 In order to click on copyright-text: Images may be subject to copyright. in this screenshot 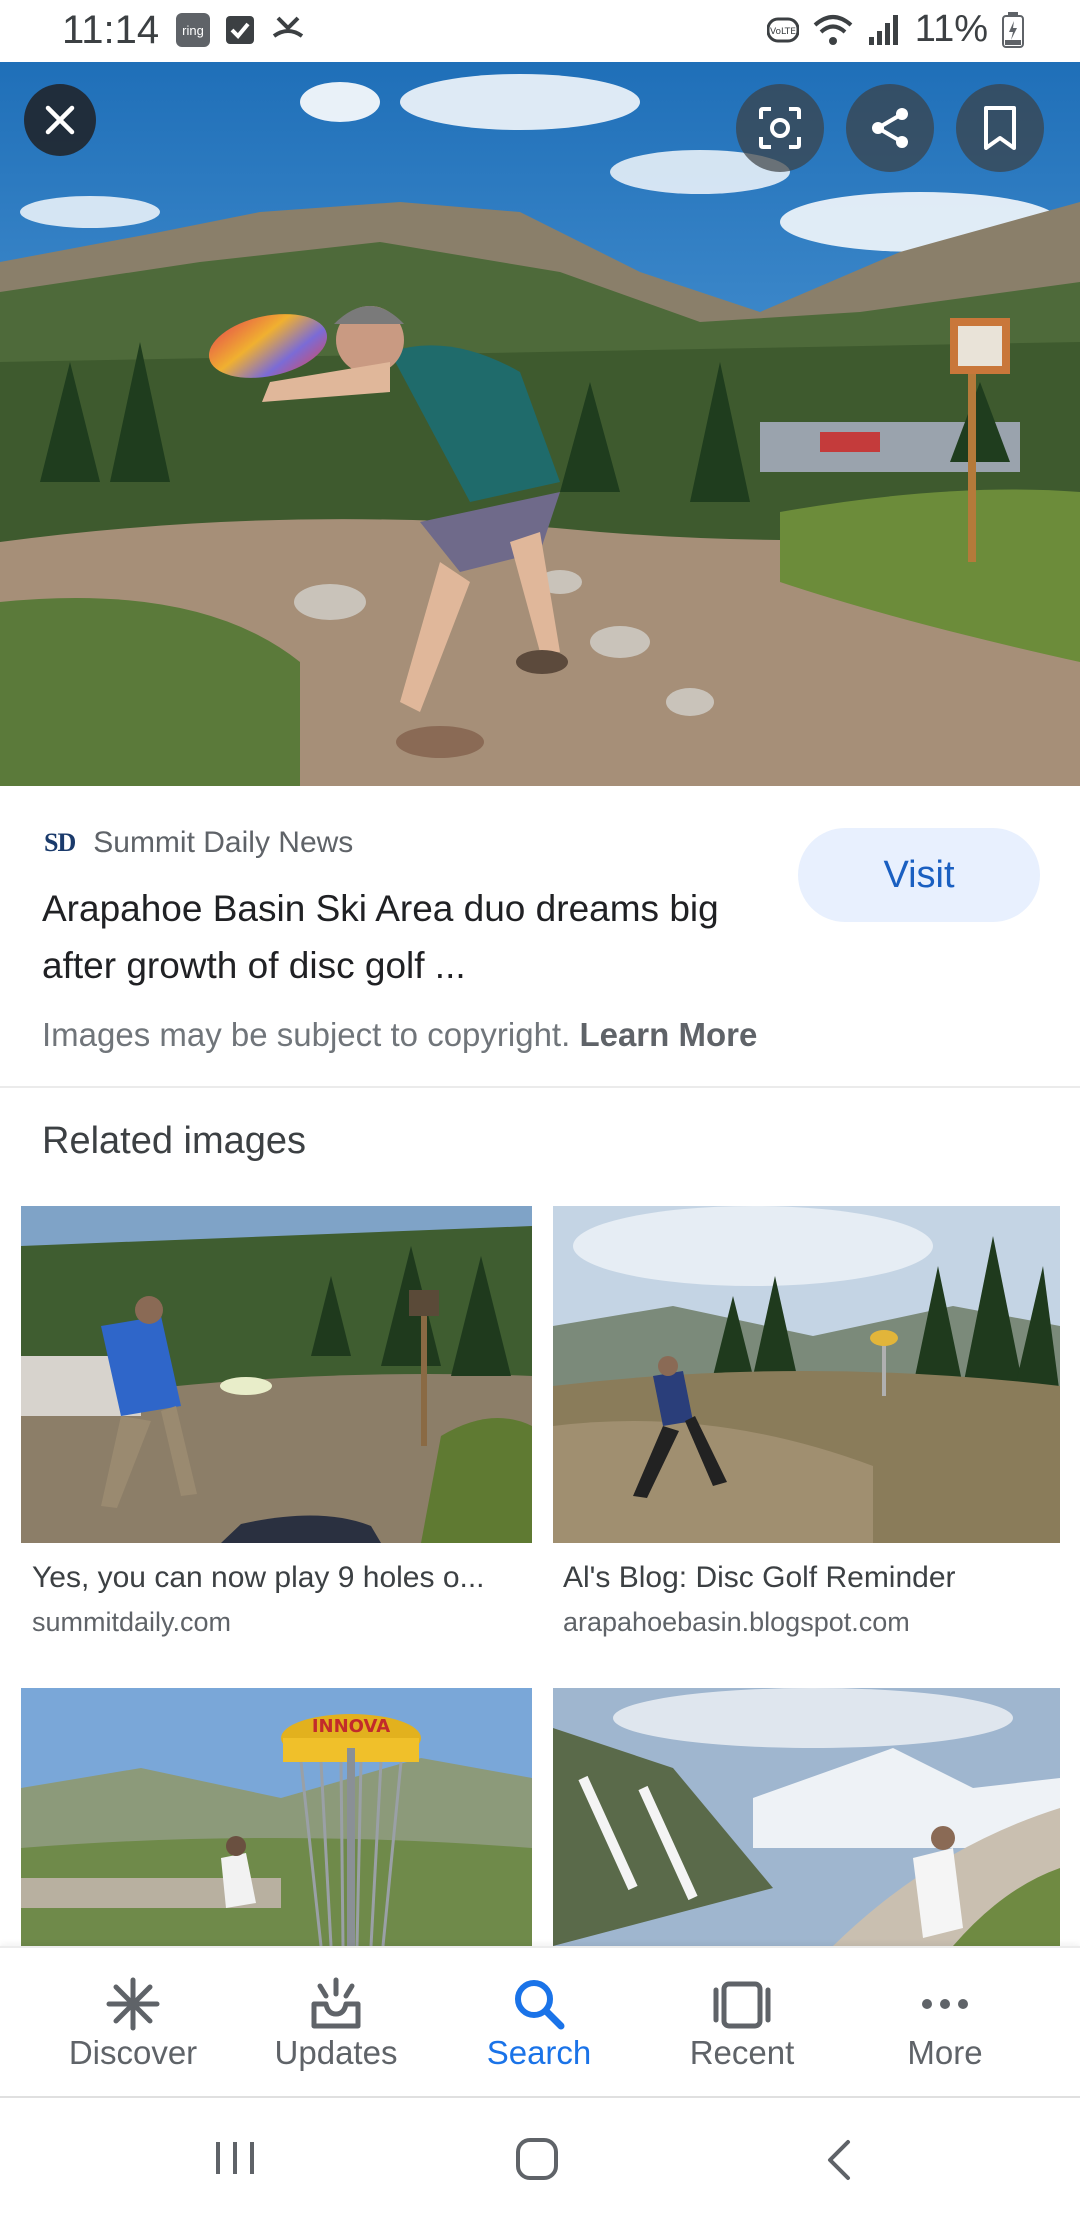, I will do `click(306, 1034)`.